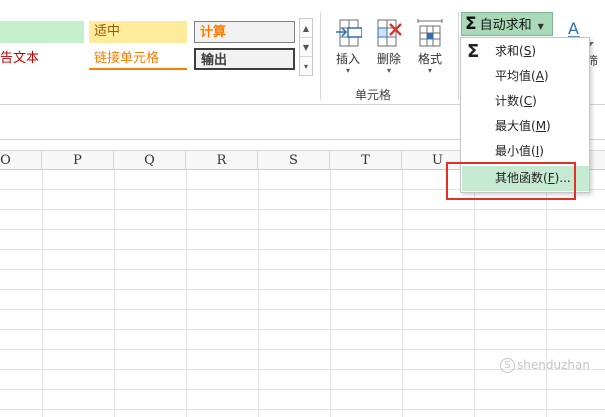 The image size is (605, 417). Describe the element at coordinates (244, 32) in the screenshot. I see `style-calculation-cell: 计算` at that location.